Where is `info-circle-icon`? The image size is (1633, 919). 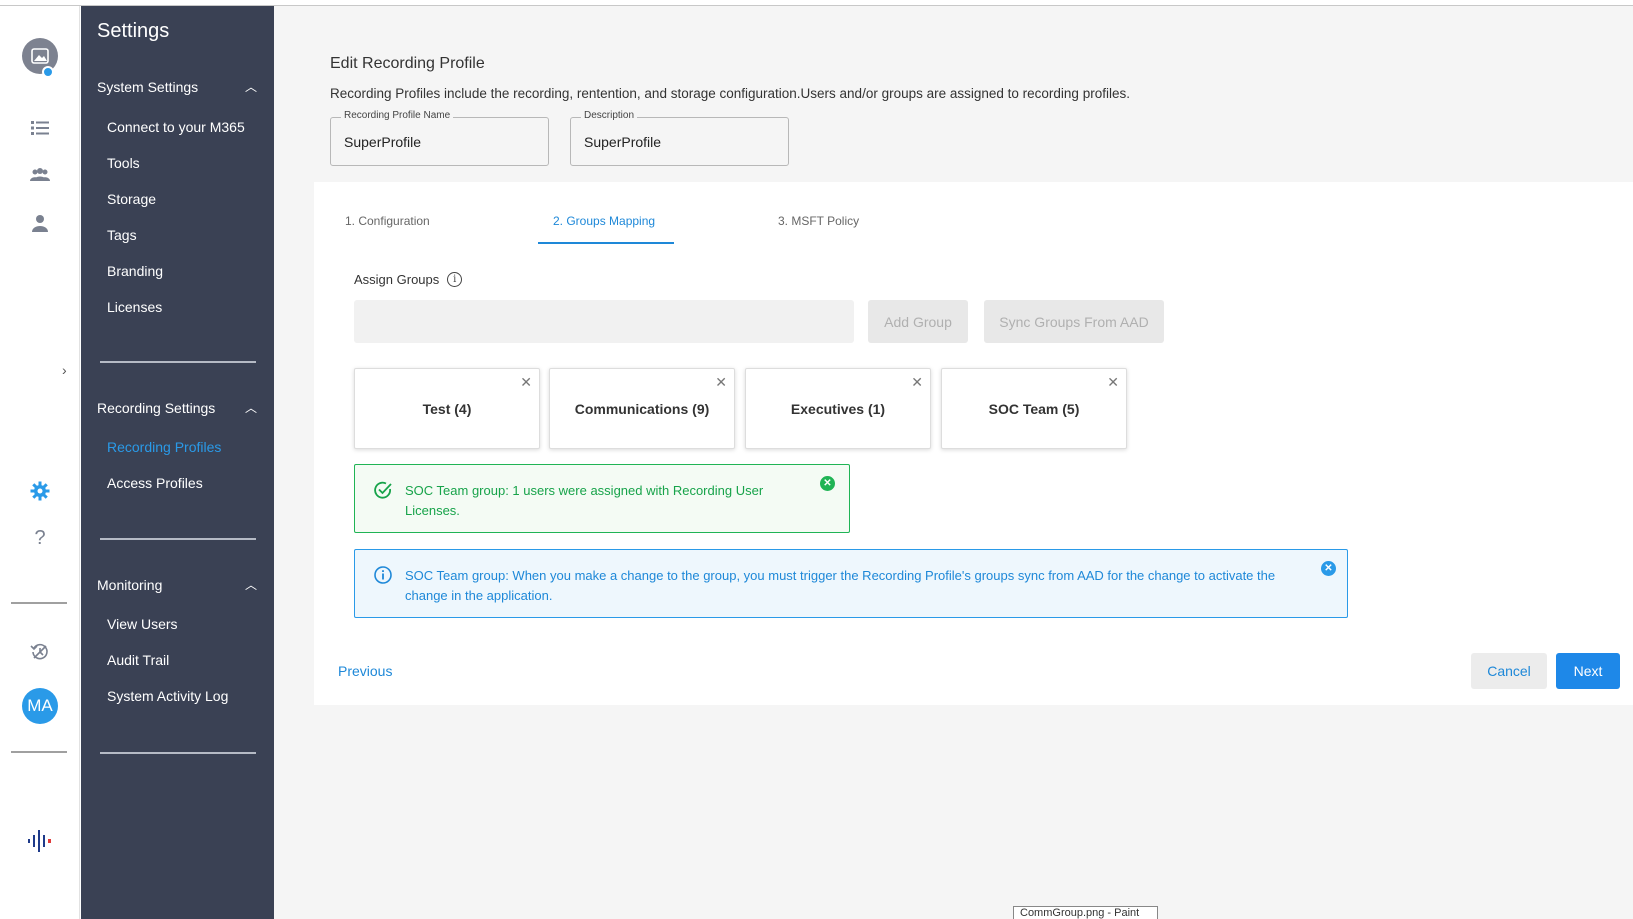
info-circle-icon is located at coordinates (383, 577).